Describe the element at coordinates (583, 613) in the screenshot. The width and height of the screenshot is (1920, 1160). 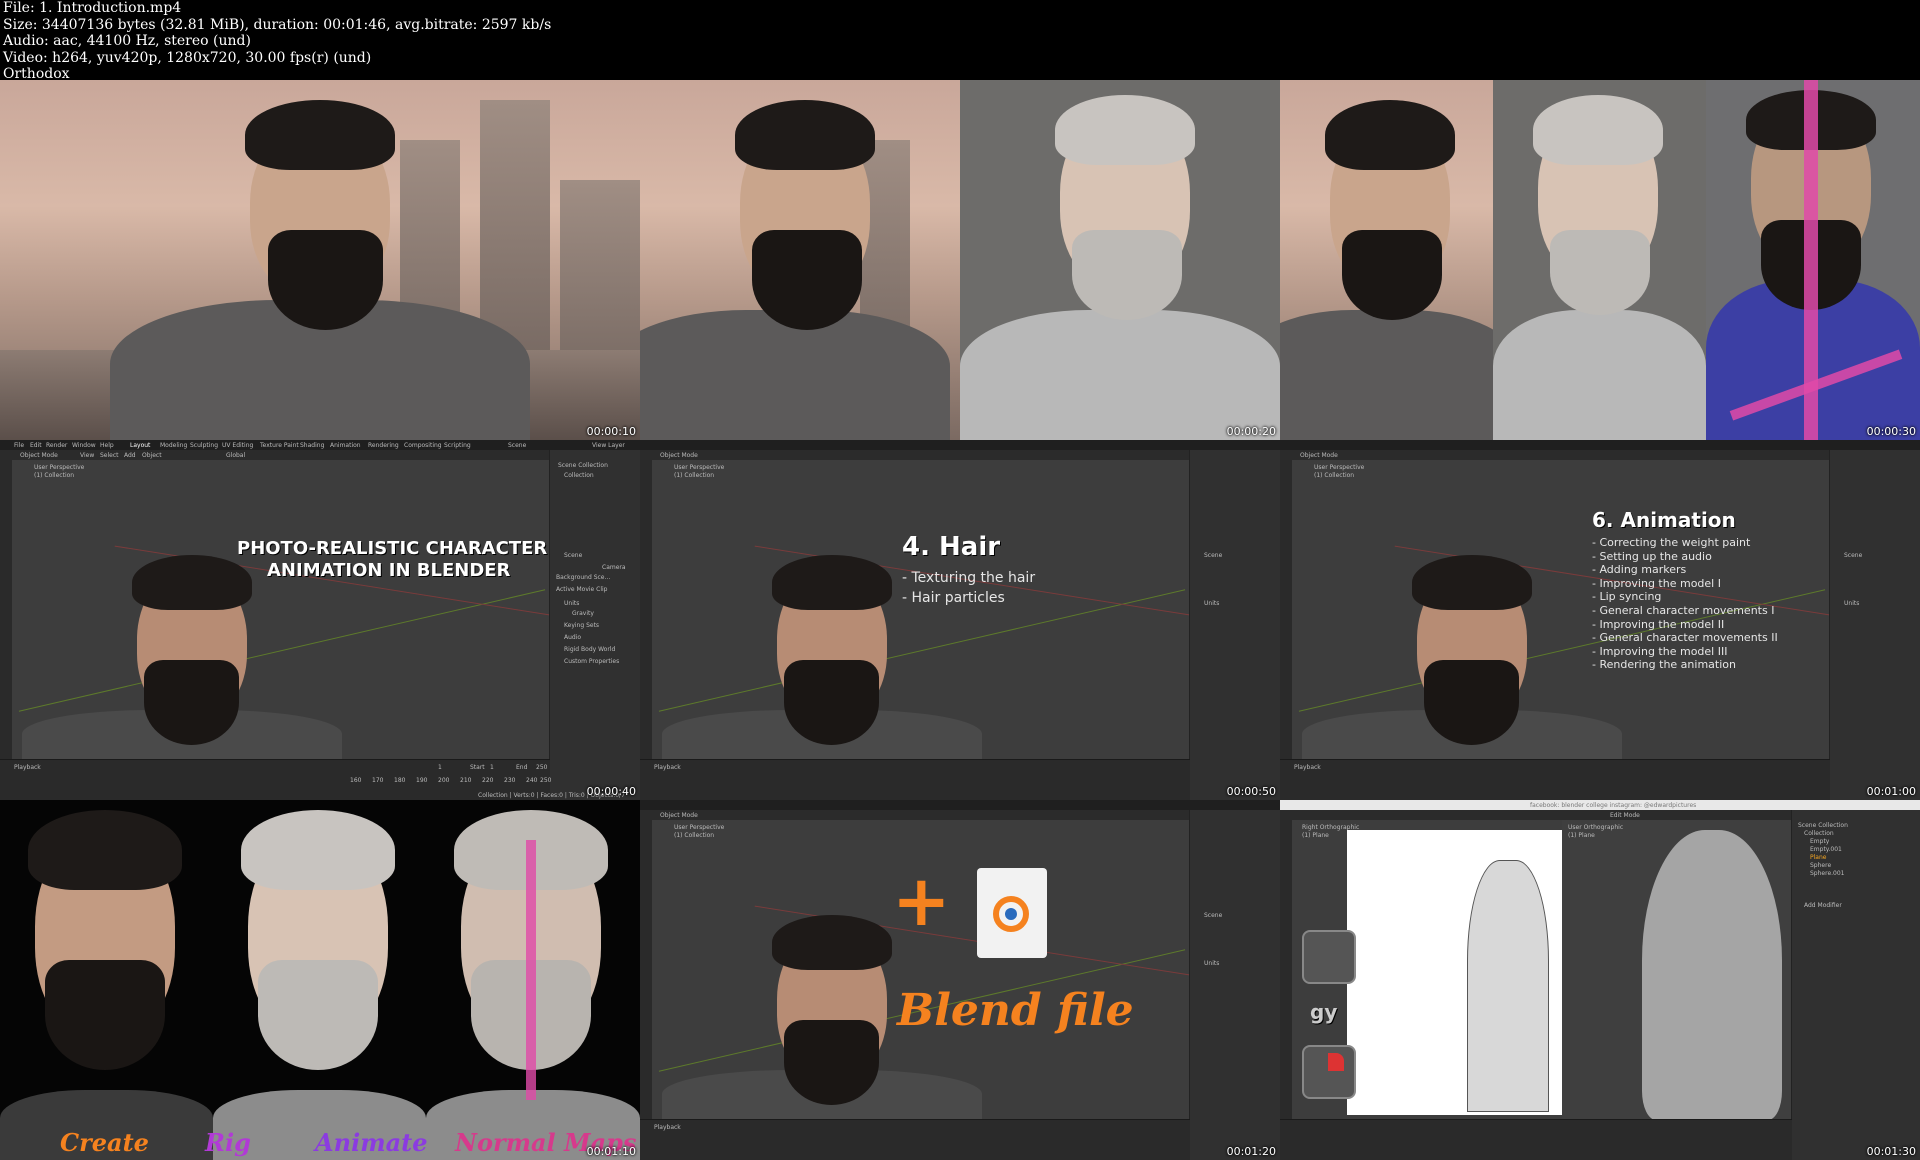
I see `prop-gravity: Gravity` at that location.